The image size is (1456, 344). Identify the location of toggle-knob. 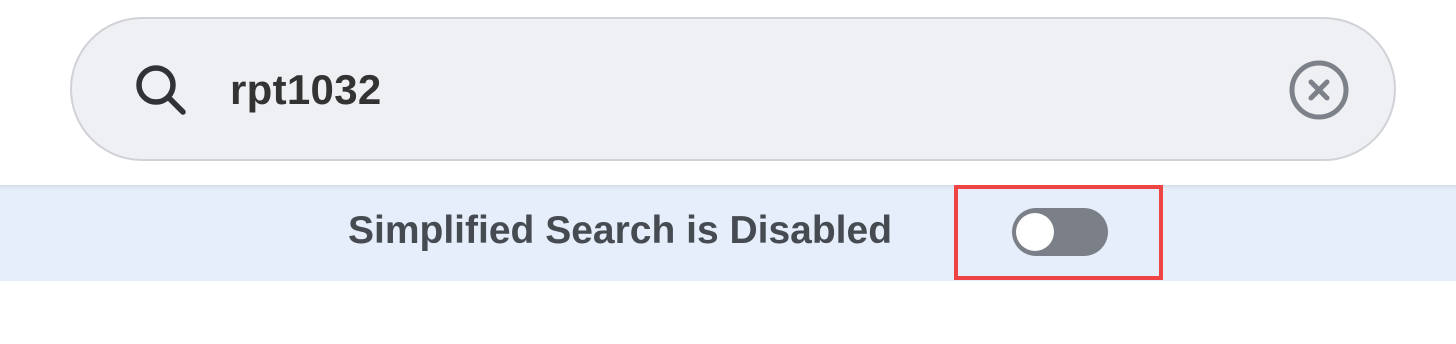
(1035, 232).